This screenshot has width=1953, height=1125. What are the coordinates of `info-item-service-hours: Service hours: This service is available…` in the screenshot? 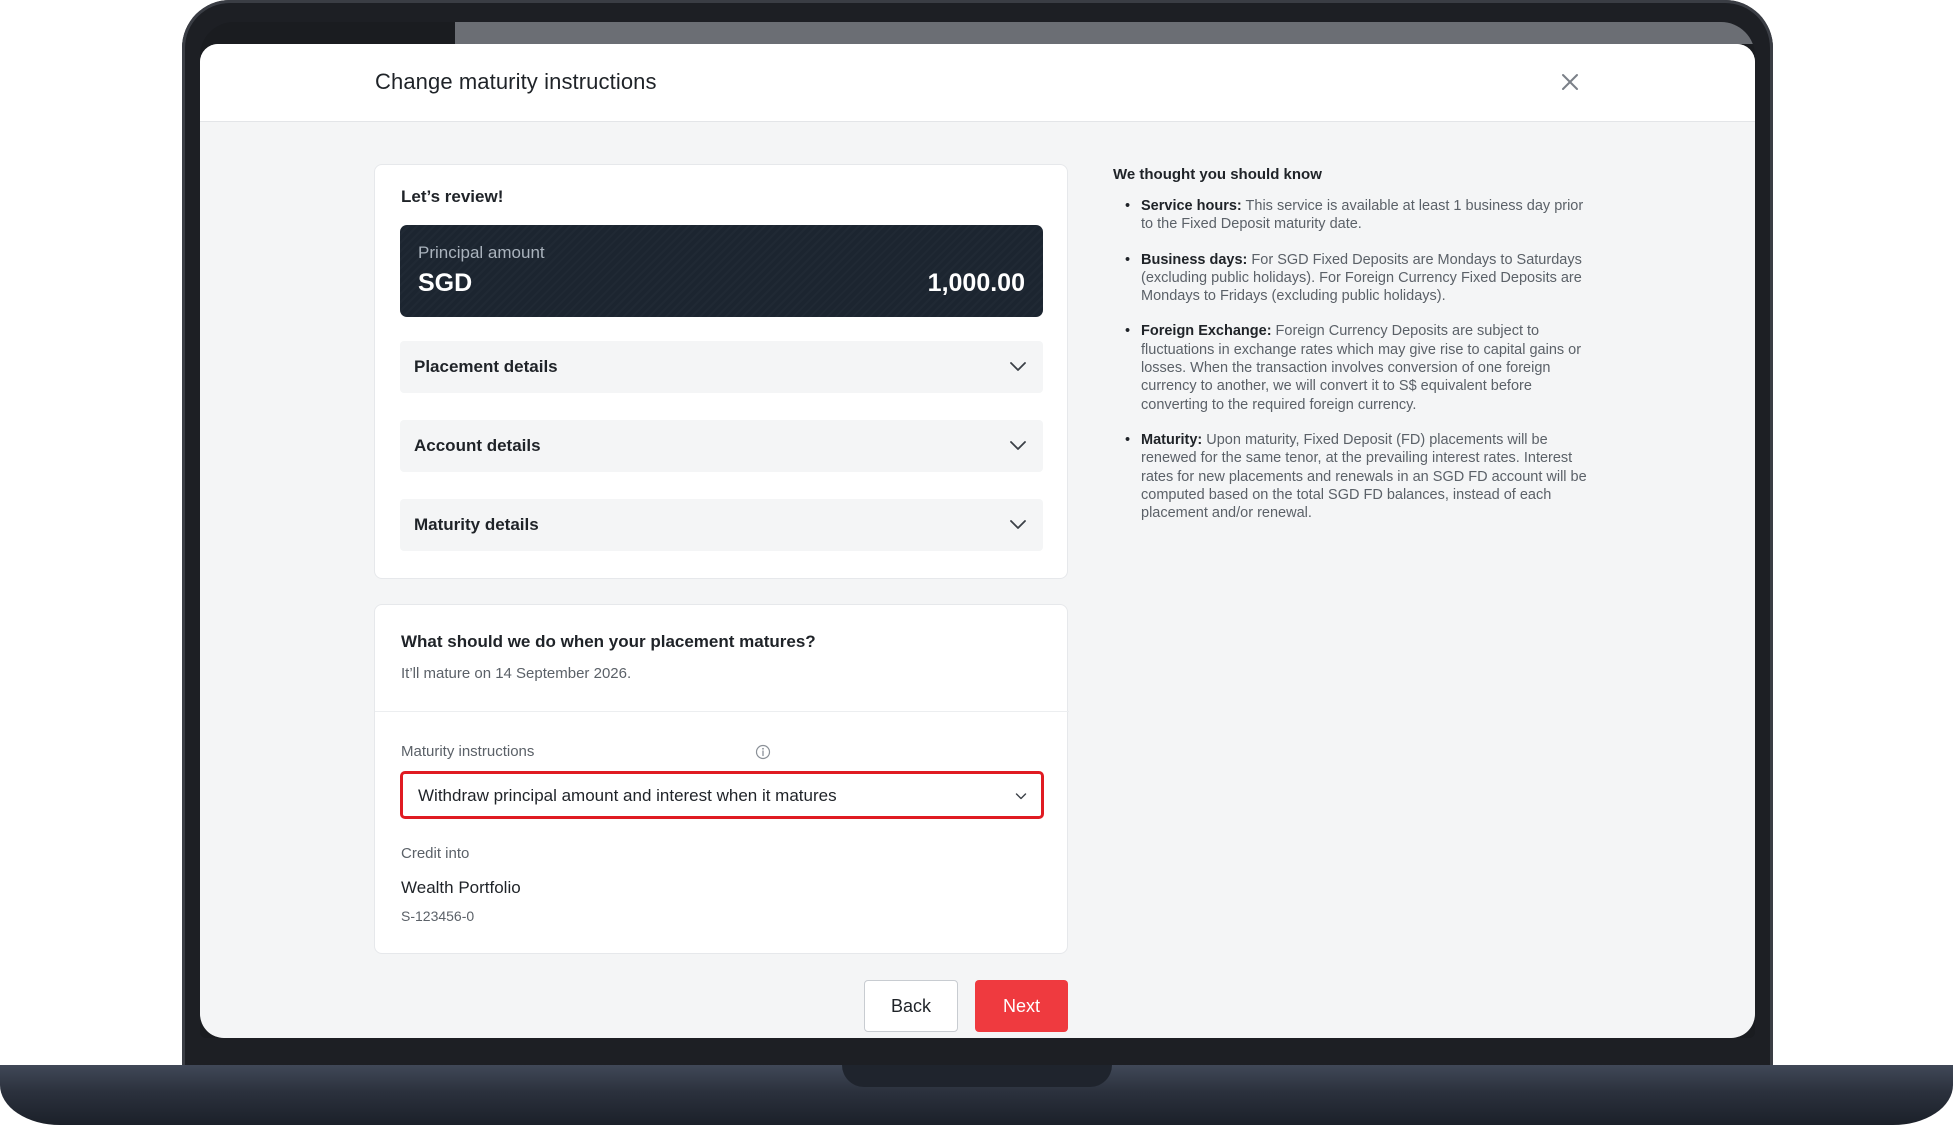 It's located at (1353, 215).